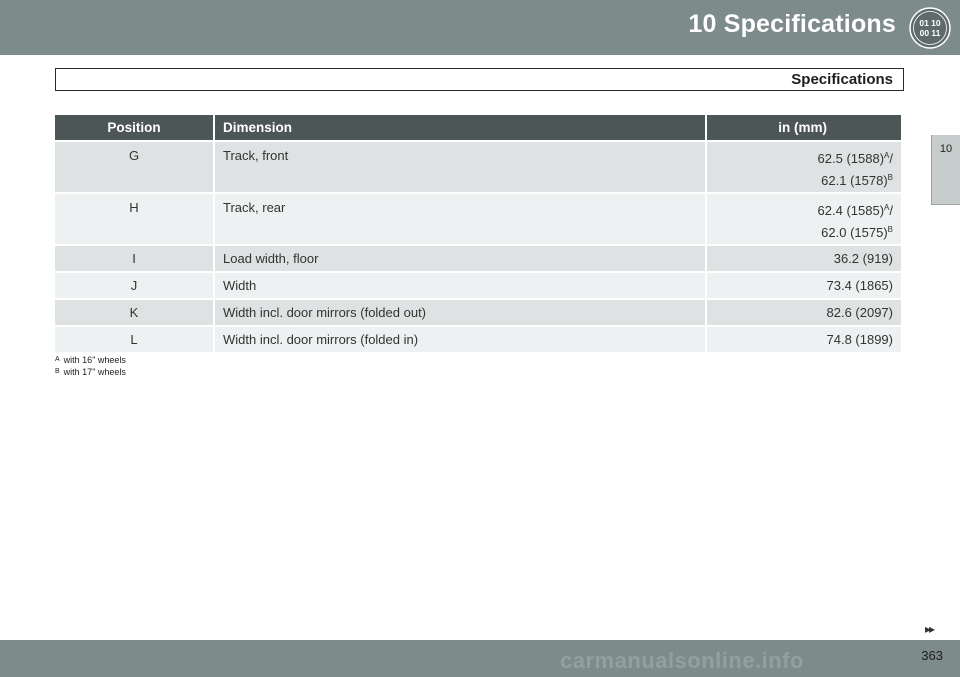  What do you see at coordinates (94, 372) in the screenshot?
I see `footnote-text: with 17" wheels` at bounding box center [94, 372].